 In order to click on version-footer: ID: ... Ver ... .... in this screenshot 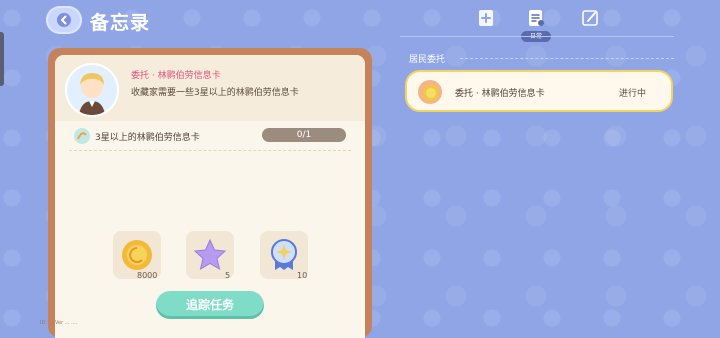, I will do `click(59, 323)`.